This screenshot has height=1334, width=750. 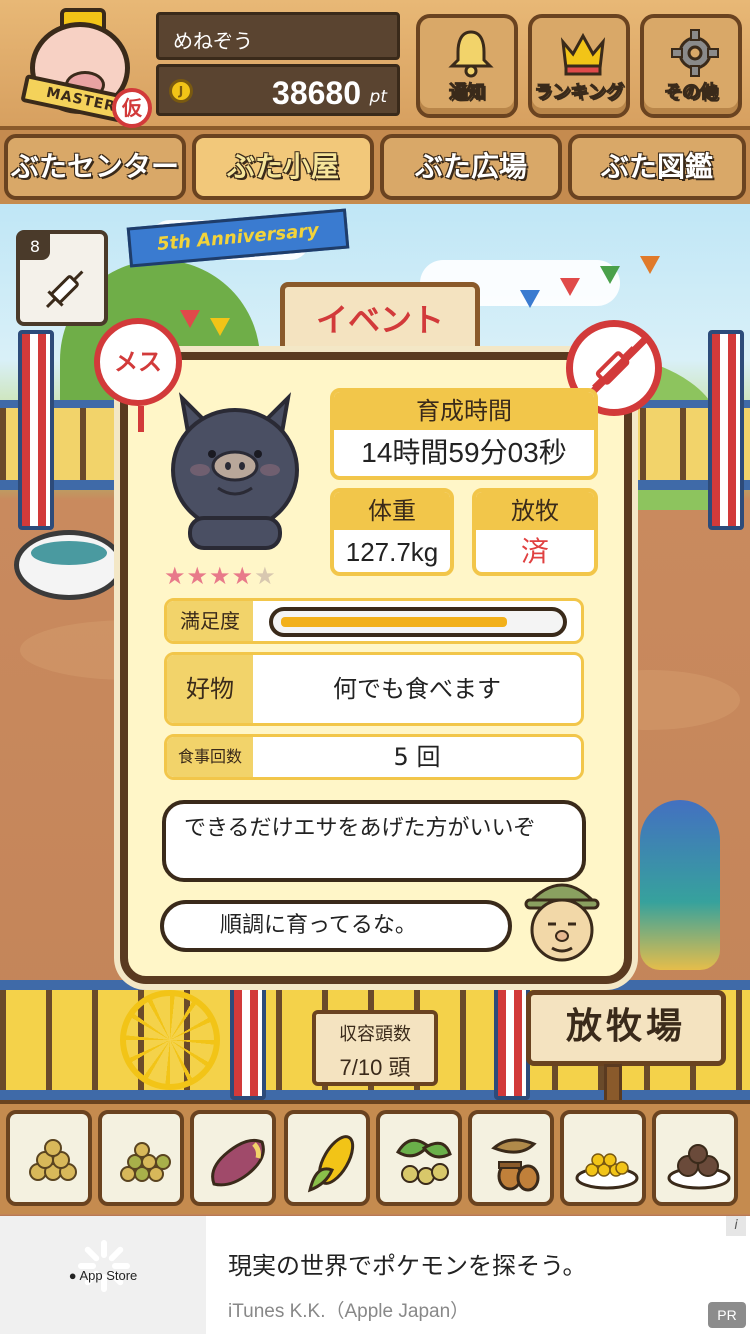 I want to click on raising-time-label: 育成時間, so click(x=464, y=411).